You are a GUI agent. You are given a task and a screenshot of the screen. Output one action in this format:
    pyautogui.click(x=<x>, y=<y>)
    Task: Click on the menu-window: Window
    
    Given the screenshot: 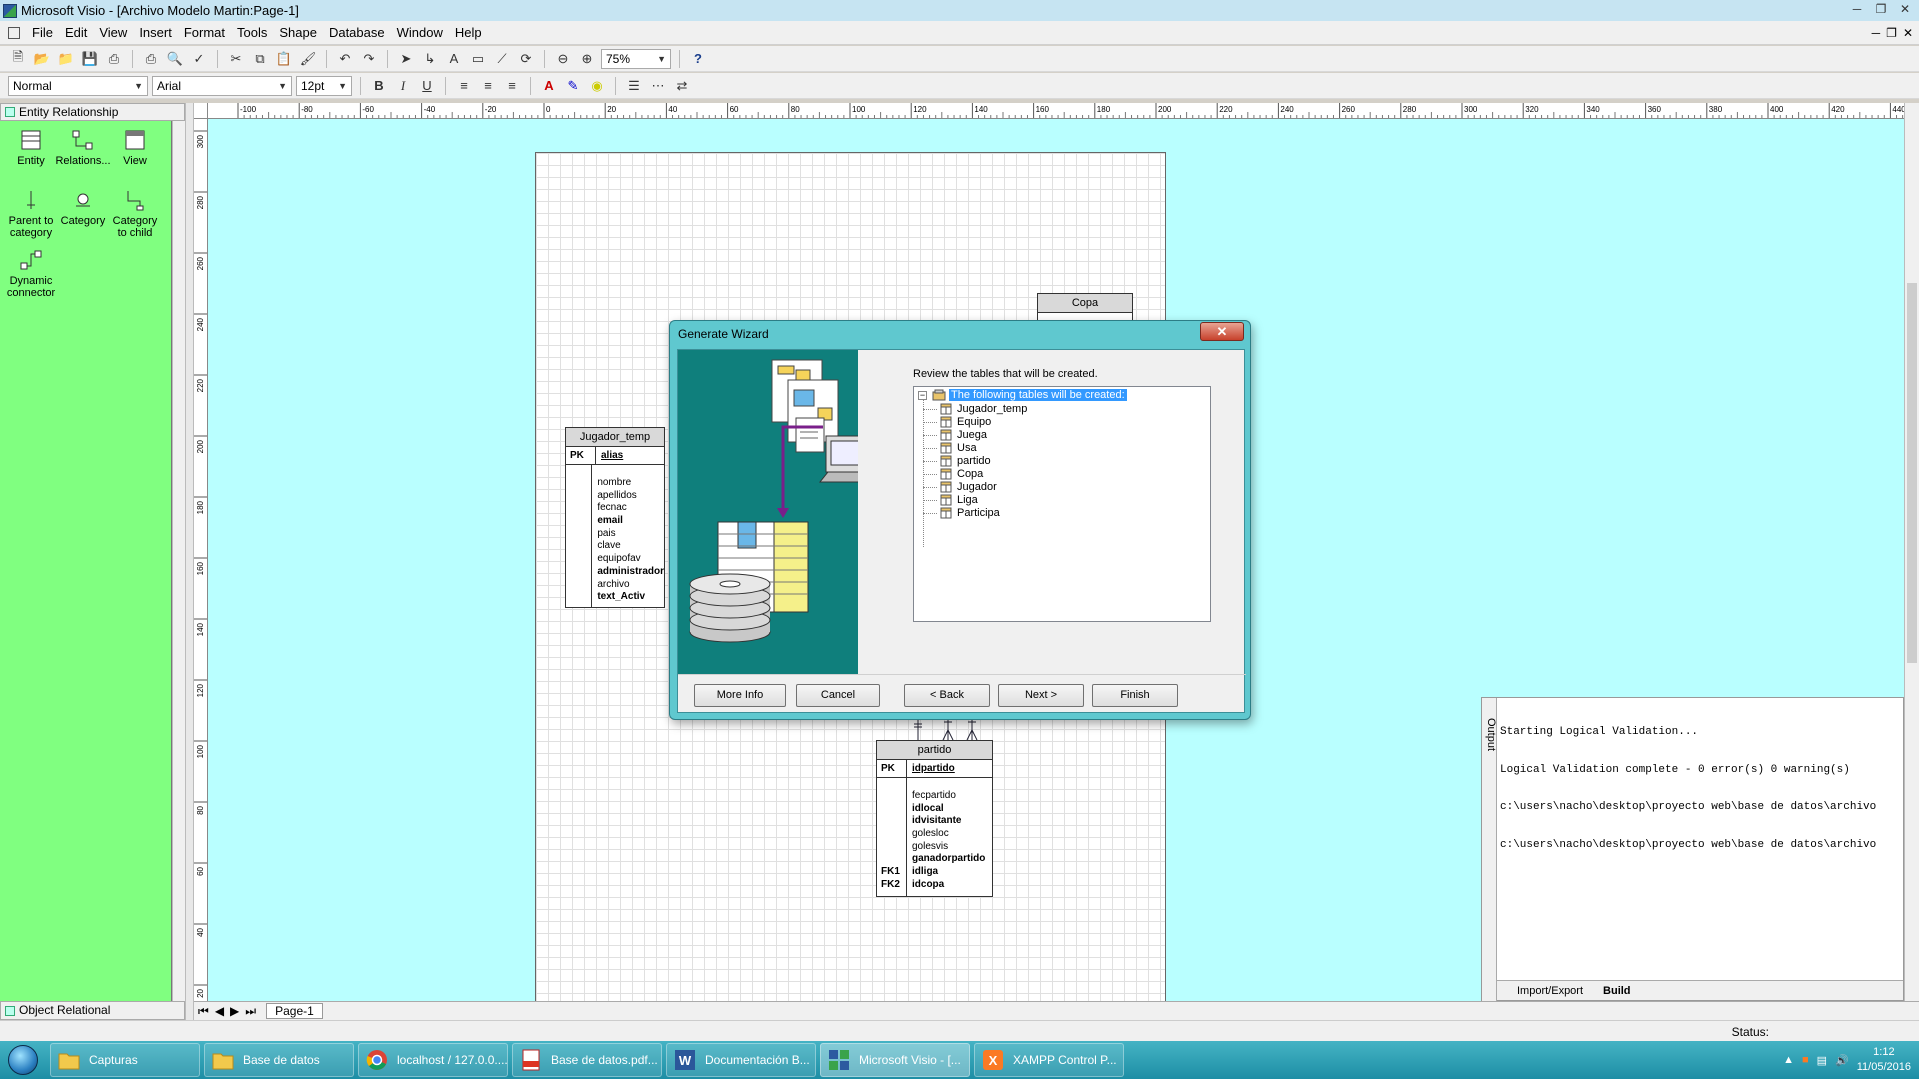 What is the action you would take?
    pyautogui.click(x=420, y=32)
    